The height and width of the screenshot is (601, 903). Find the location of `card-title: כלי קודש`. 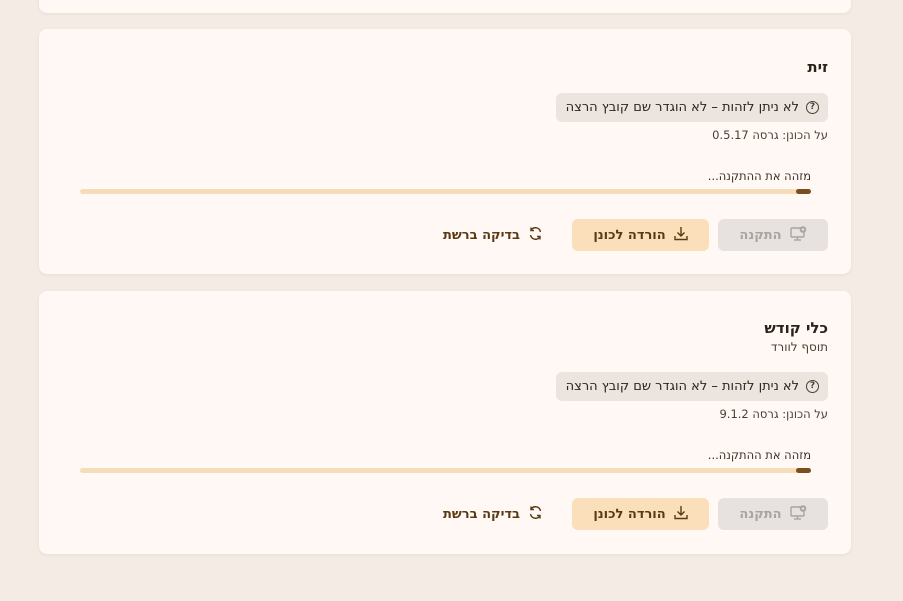

card-title: כלי קודש is located at coordinates (796, 328).